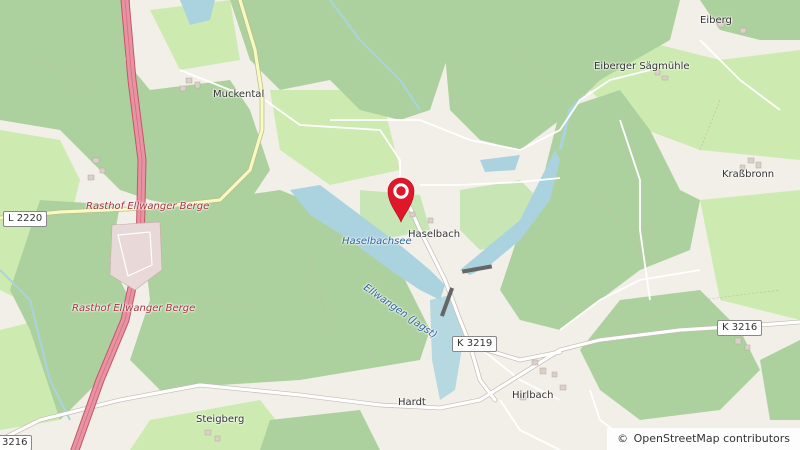 This screenshot has width=800, height=450. I want to click on rest-area-label-south: Rasthof Ellwanger Berge, so click(134, 308).